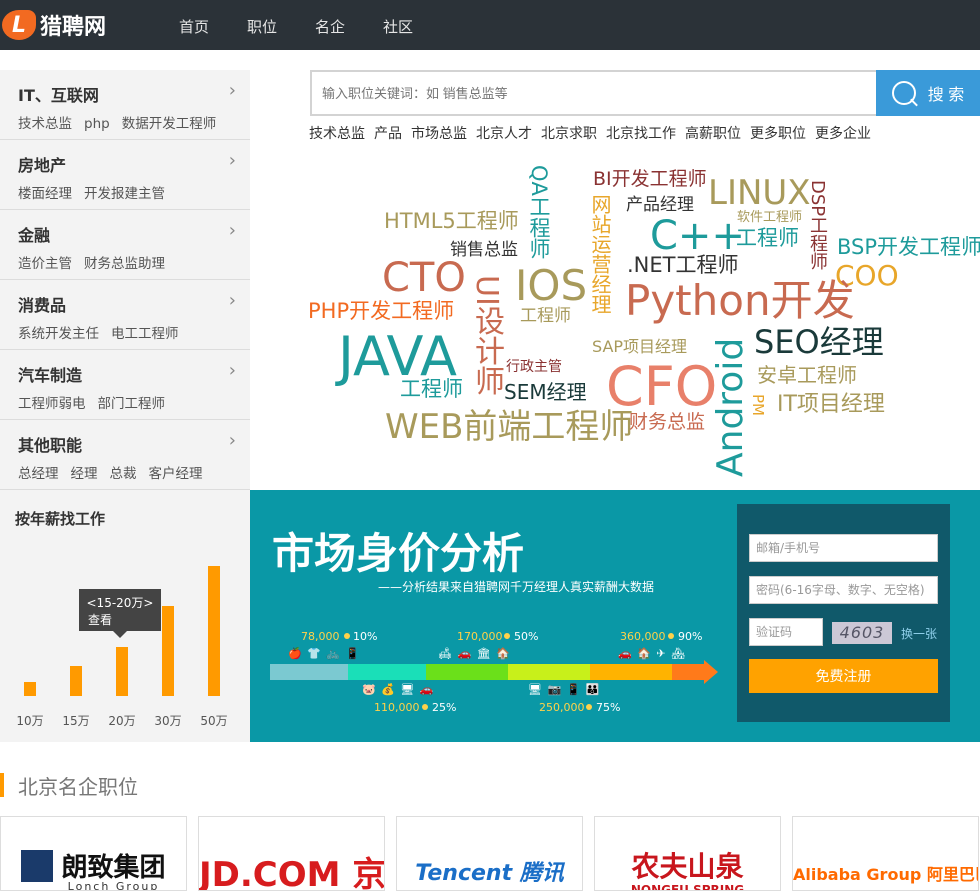  I want to click on company-card-lonch: 朗致集团 Lonch Group, so click(93, 853).